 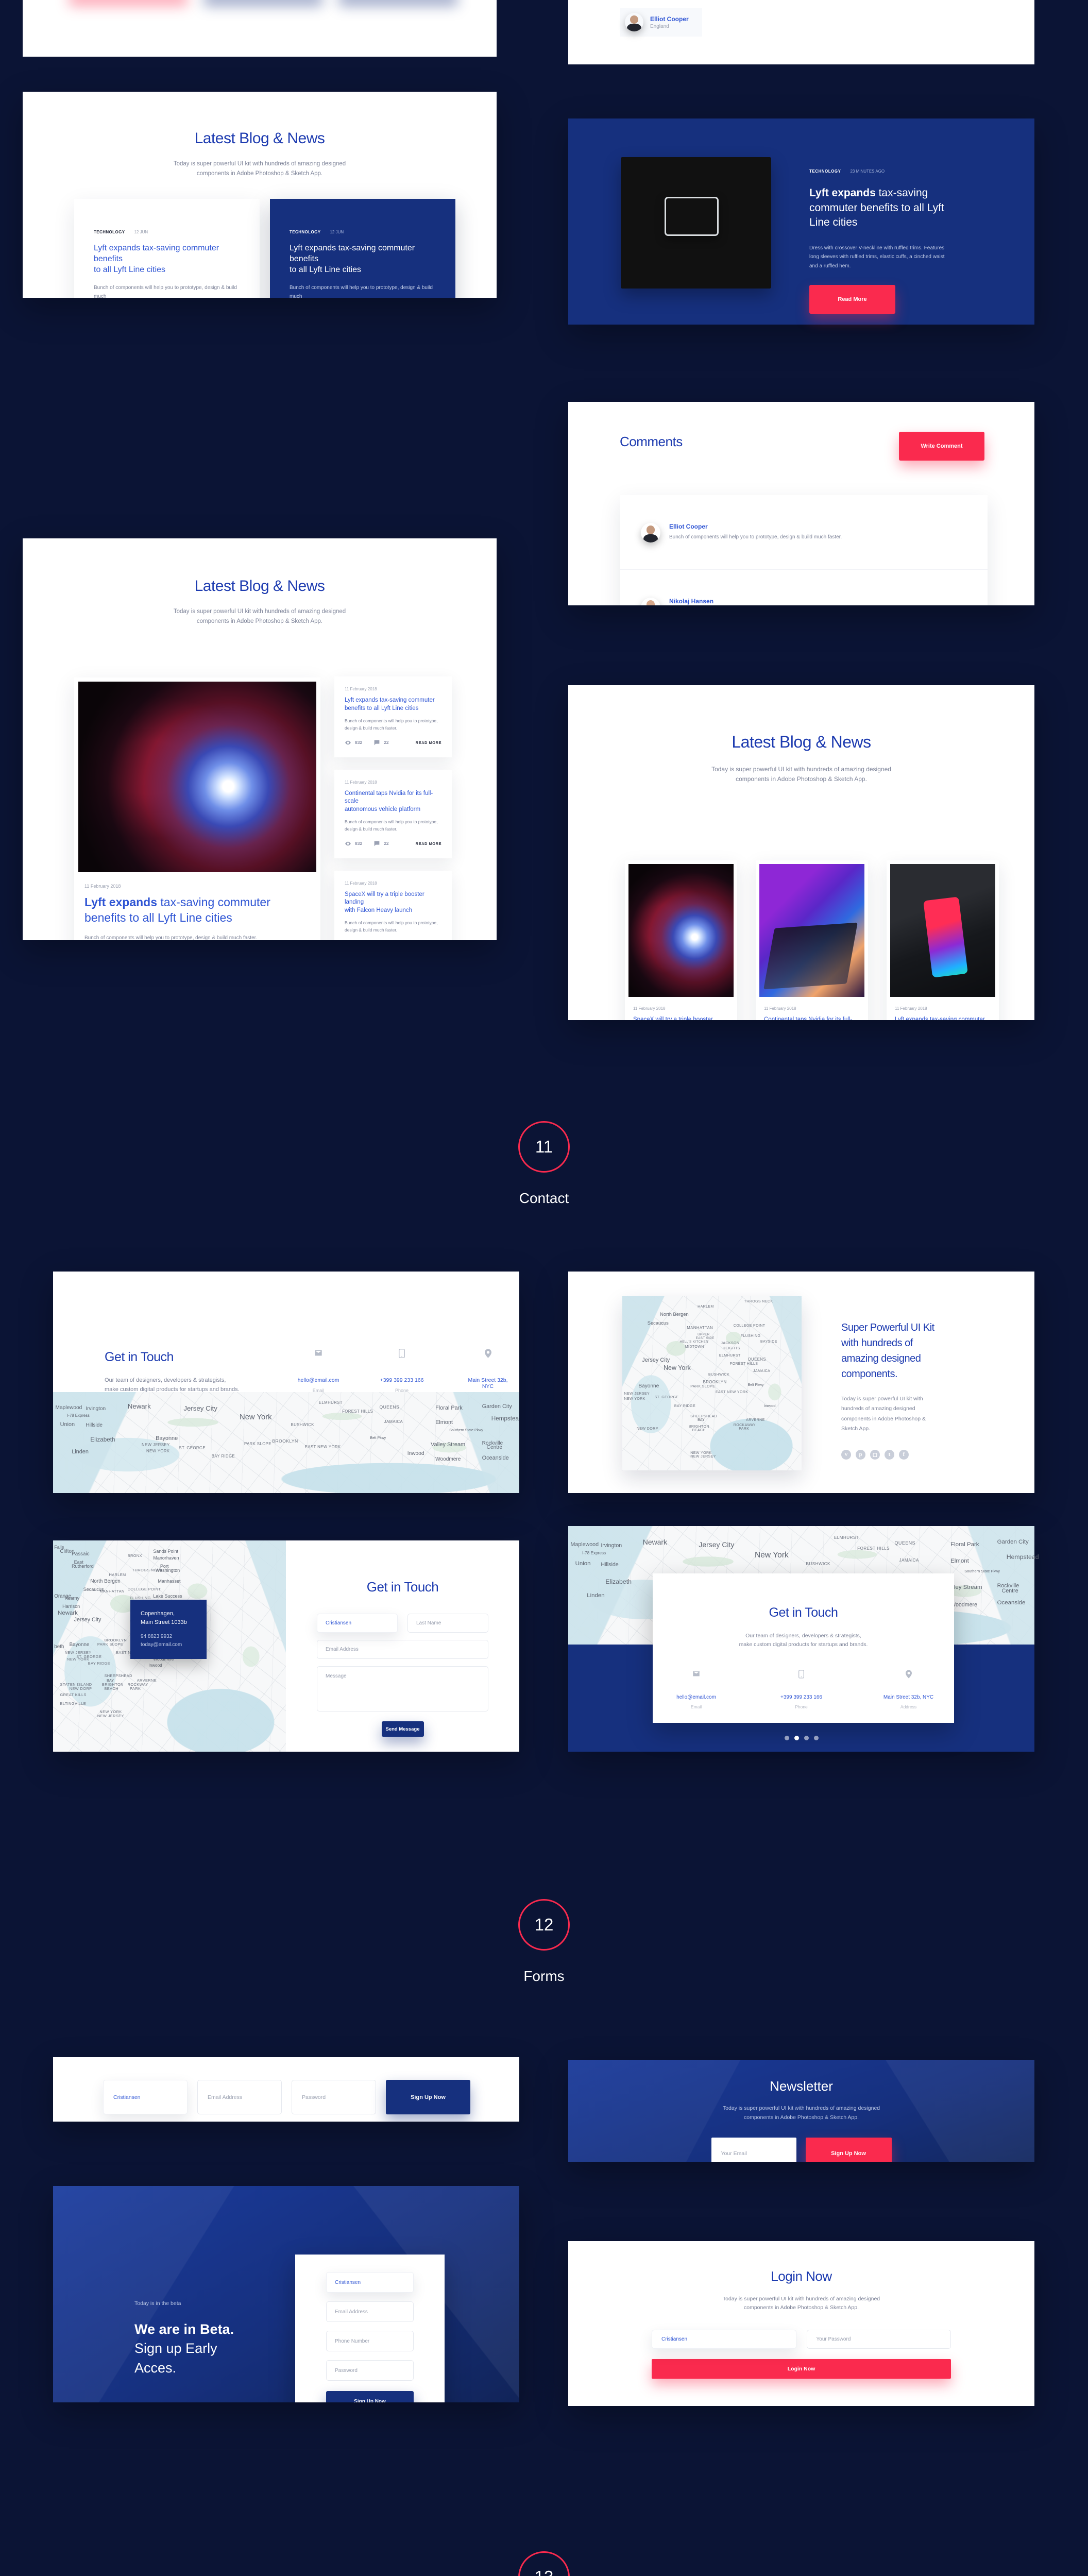 What do you see at coordinates (357, 1623) in the screenshot?
I see `first-name-input: Cristiansen` at bounding box center [357, 1623].